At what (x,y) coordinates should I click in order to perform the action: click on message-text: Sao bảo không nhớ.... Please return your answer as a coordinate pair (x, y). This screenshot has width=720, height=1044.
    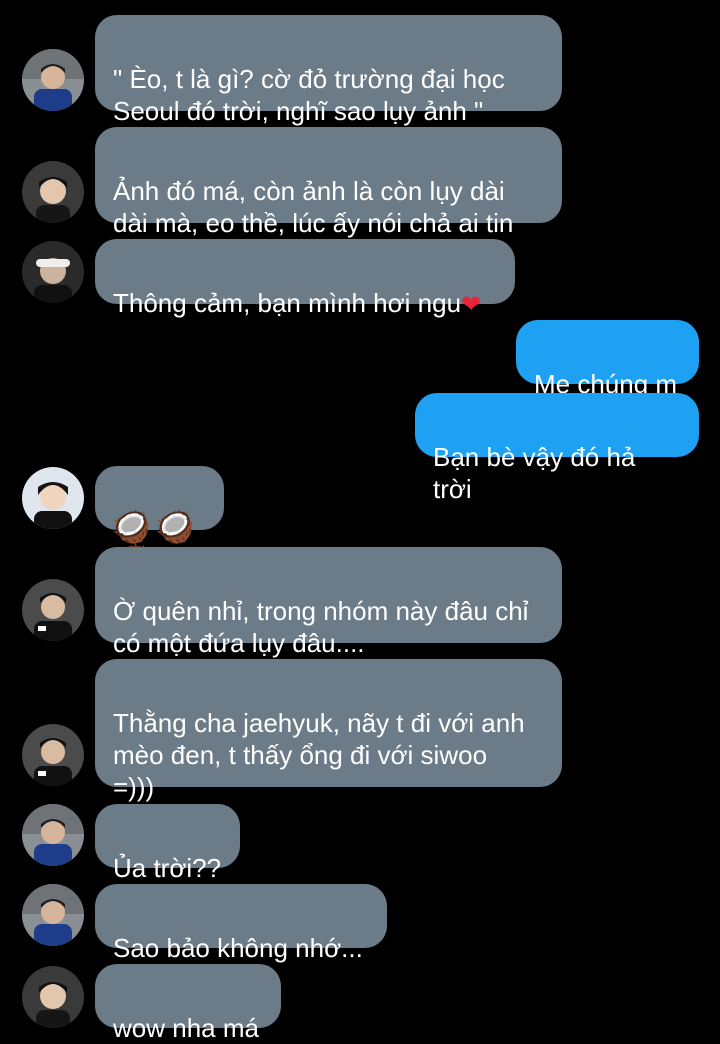
    Looking at the image, I should click on (238, 948).